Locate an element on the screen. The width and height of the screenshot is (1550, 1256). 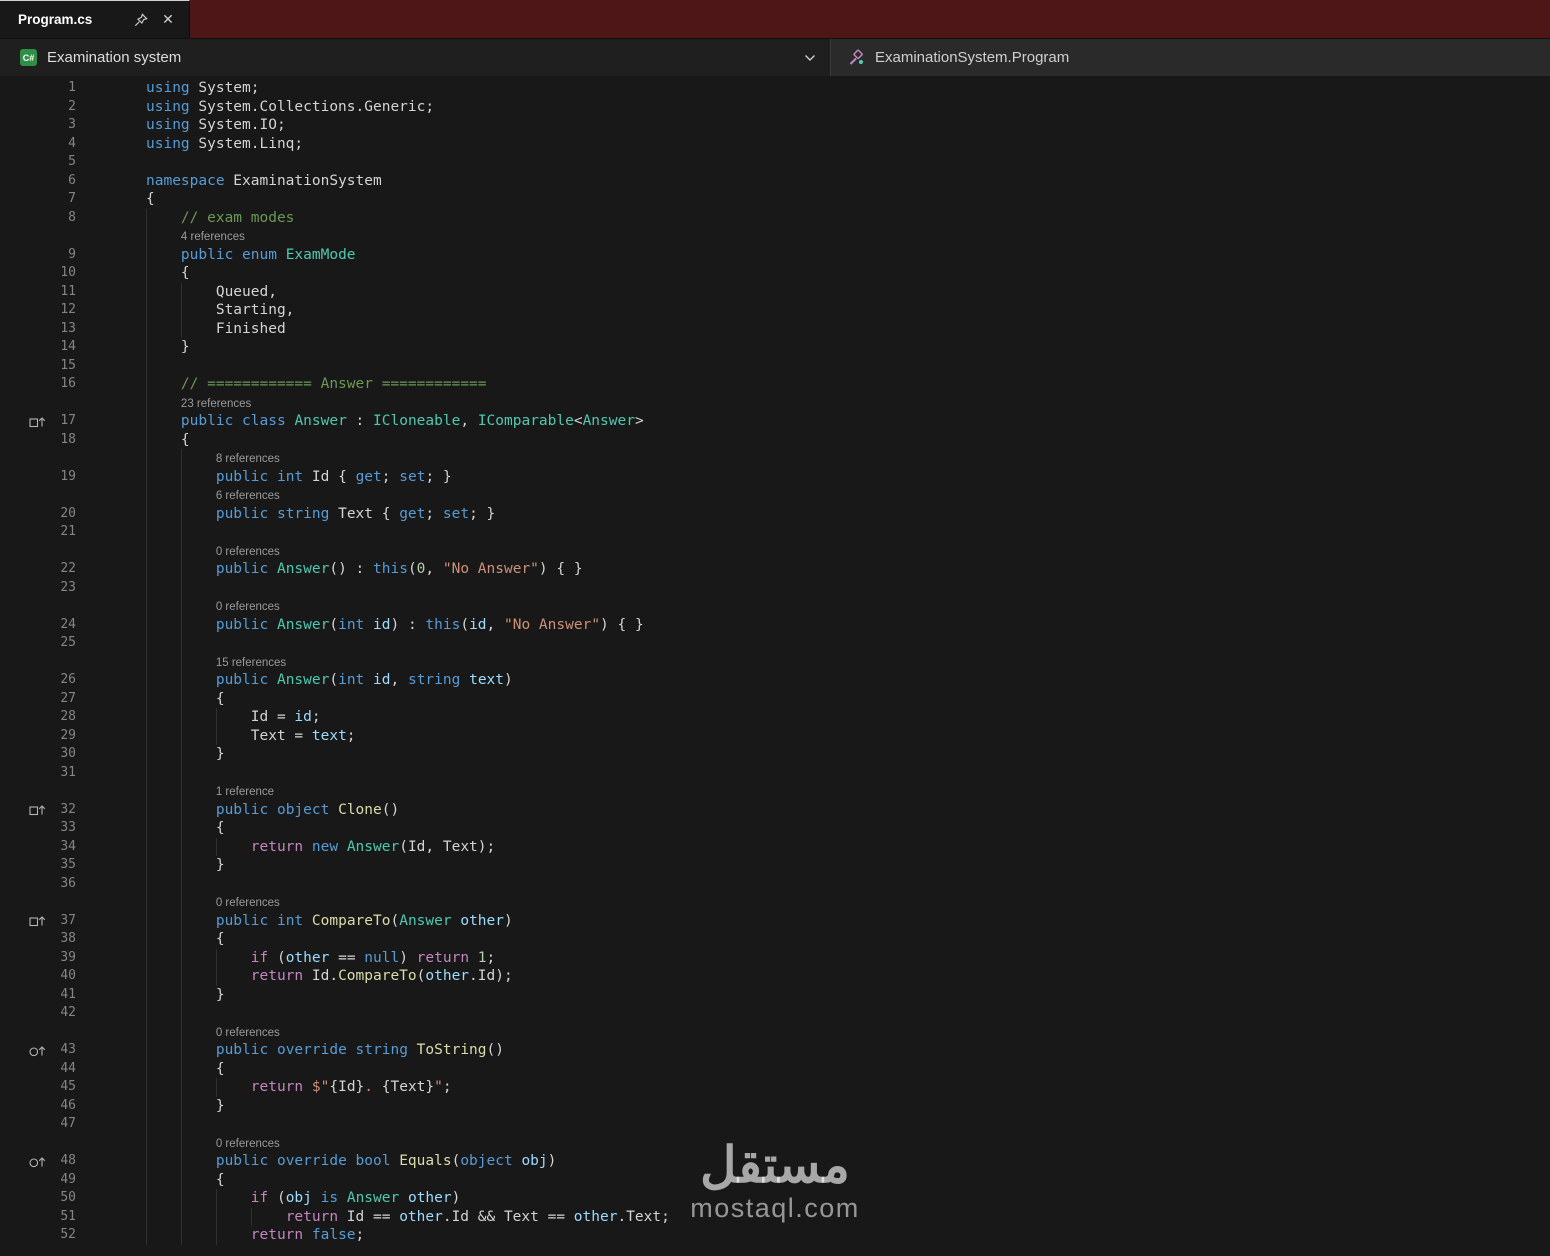
code-line: 40 return Id.CompareTo(other.Id); is located at coordinates (775, 976).